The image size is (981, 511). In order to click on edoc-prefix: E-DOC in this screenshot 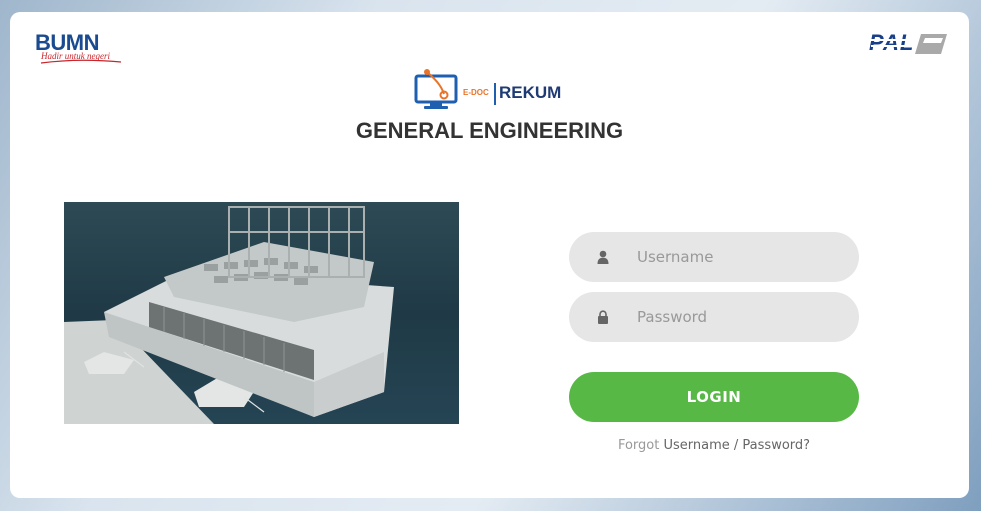, I will do `click(476, 92)`.